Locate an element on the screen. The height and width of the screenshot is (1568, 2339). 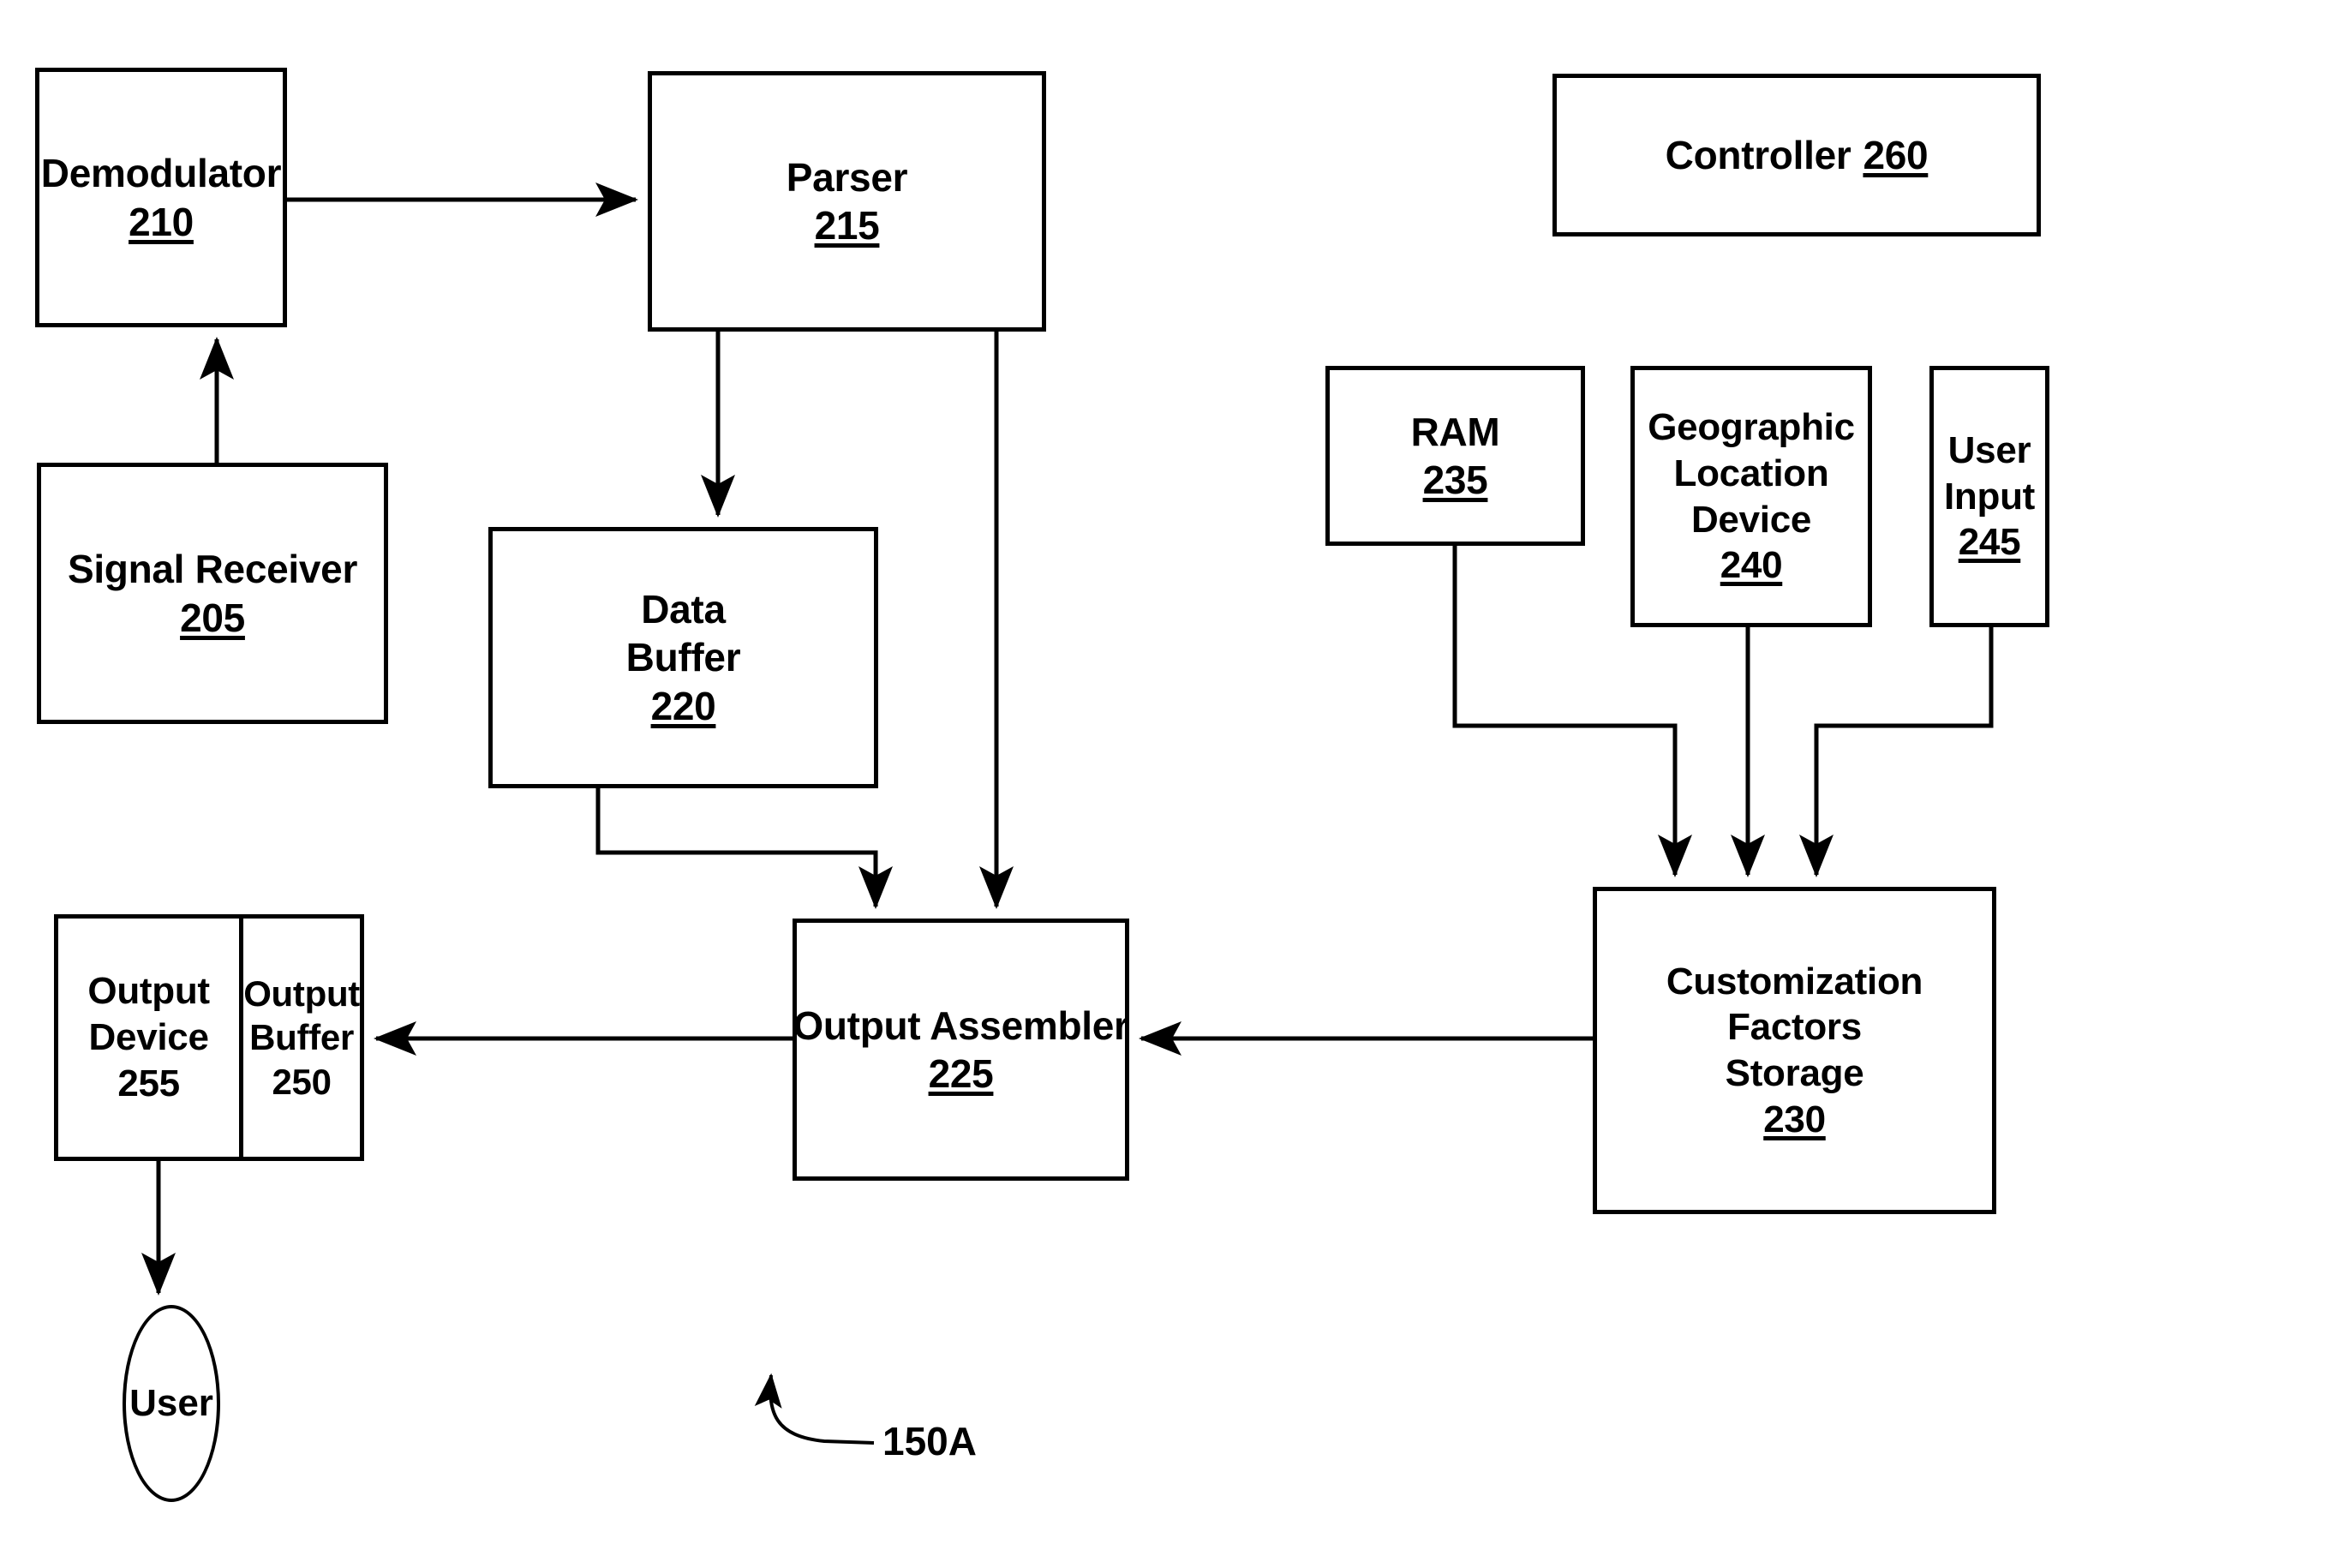
node-label-line: Factors is located at coordinates (1794, 1027).